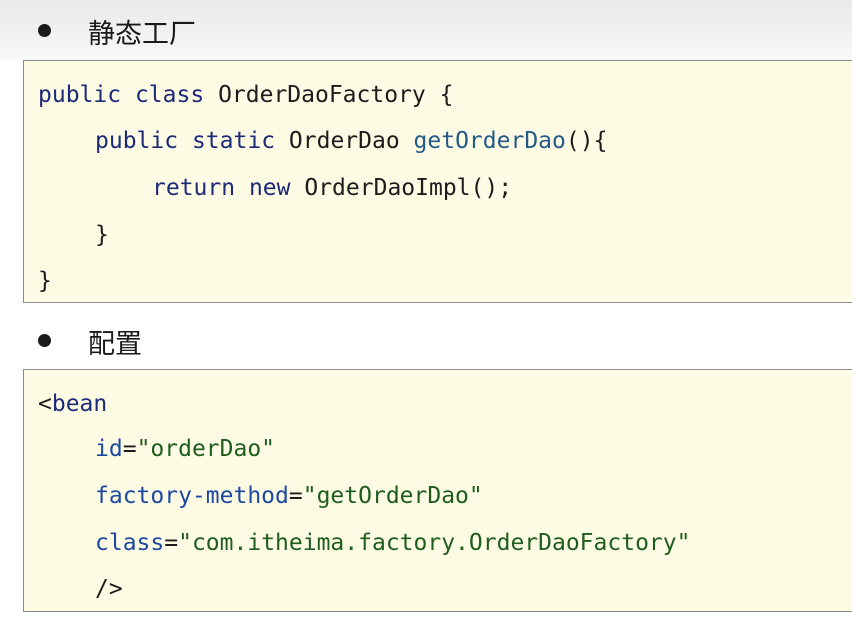 The height and width of the screenshot is (622, 852). Describe the element at coordinates (130, 543) in the screenshot. I see `attribute-name: class` at that location.